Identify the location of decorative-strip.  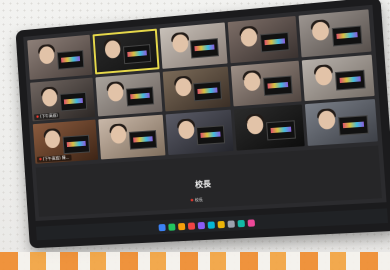
(195, 261).